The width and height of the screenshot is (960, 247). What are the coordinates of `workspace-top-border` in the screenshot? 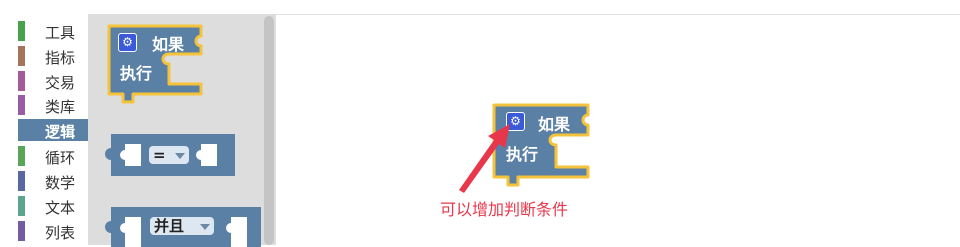 It's located at (618, 14).